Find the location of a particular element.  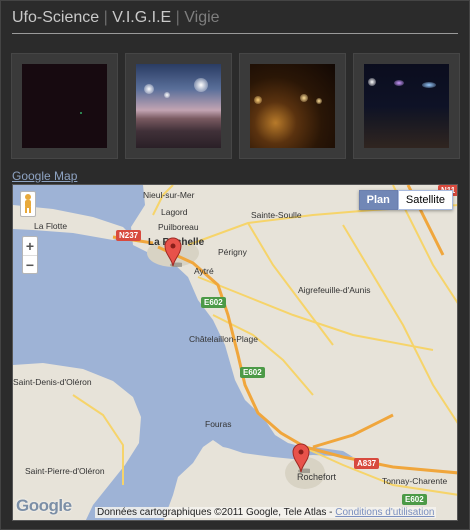

map-type-plan-button: Plan is located at coordinates (378, 200).